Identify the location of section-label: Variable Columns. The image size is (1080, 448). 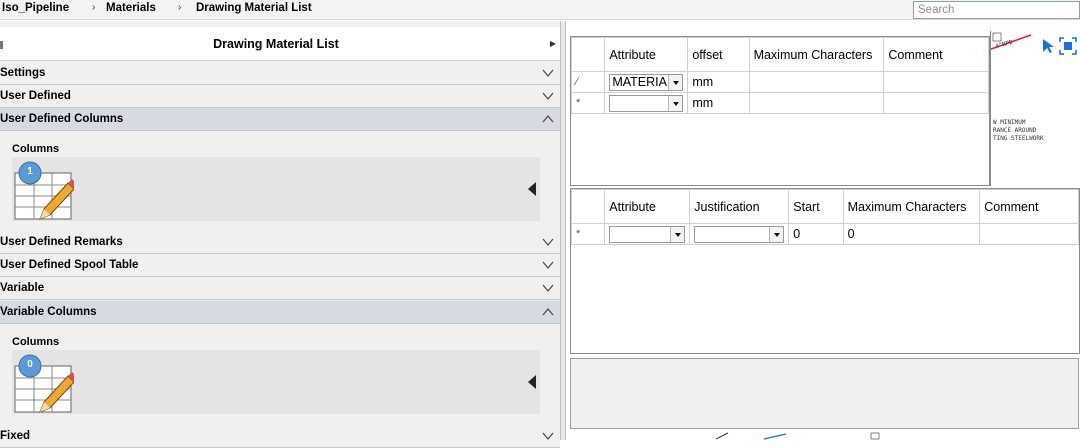
(48, 312).